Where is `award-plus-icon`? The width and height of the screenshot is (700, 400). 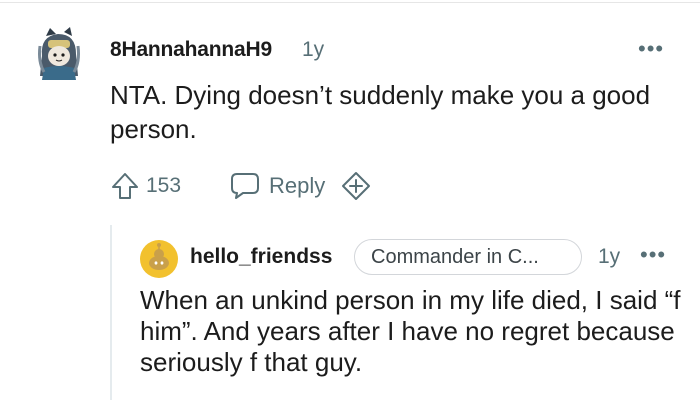 award-plus-icon is located at coordinates (356, 186).